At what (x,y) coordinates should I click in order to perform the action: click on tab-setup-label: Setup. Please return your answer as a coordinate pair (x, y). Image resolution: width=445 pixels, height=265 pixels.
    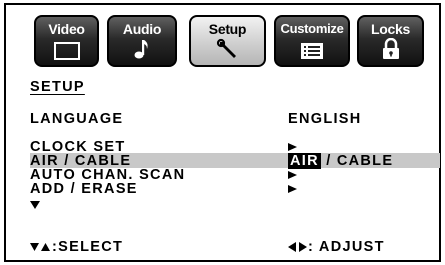
    Looking at the image, I should click on (227, 29).